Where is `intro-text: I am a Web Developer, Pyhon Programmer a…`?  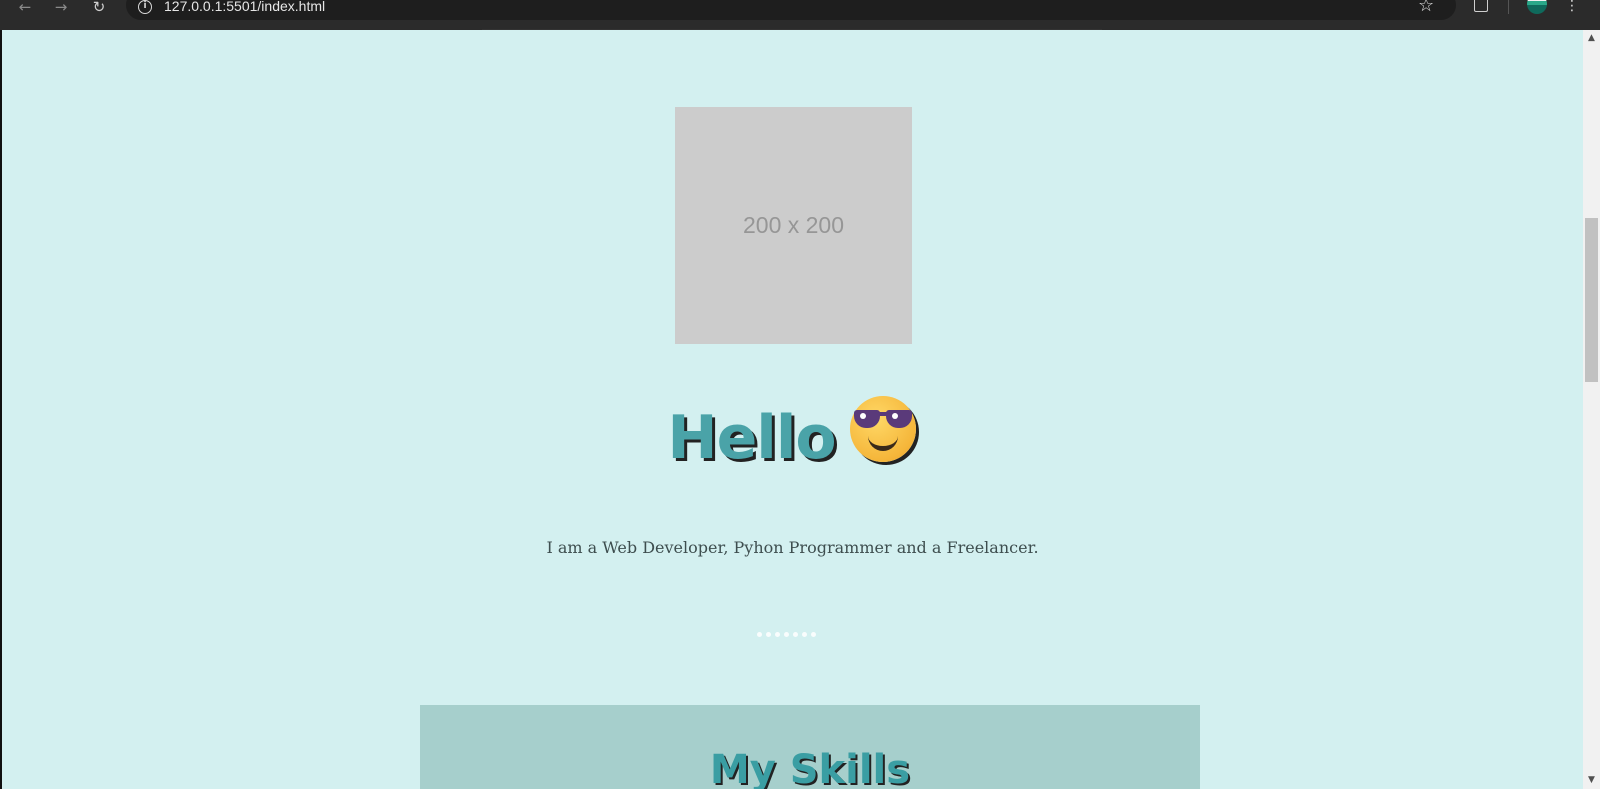 intro-text: I am a Web Developer, Pyhon Programmer a… is located at coordinates (792, 547).